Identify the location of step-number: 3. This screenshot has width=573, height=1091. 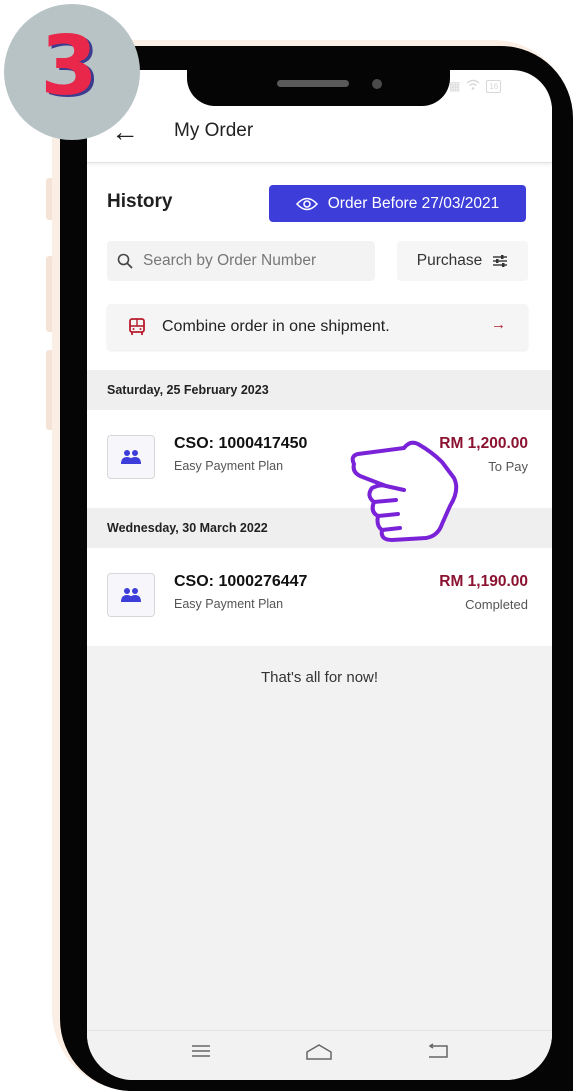
(69, 66).